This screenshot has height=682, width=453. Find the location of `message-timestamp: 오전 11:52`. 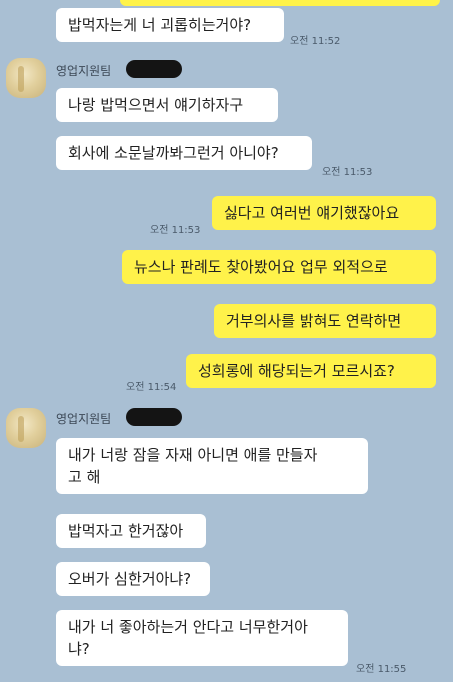

message-timestamp: 오전 11:52 is located at coordinates (315, 41).